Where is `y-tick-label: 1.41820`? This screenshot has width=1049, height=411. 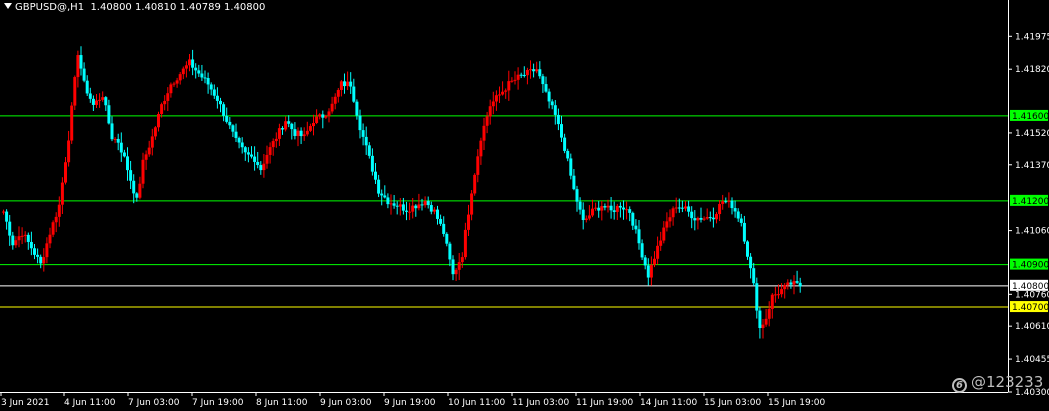
y-tick-label: 1.41820 is located at coordinates (1032, 70).